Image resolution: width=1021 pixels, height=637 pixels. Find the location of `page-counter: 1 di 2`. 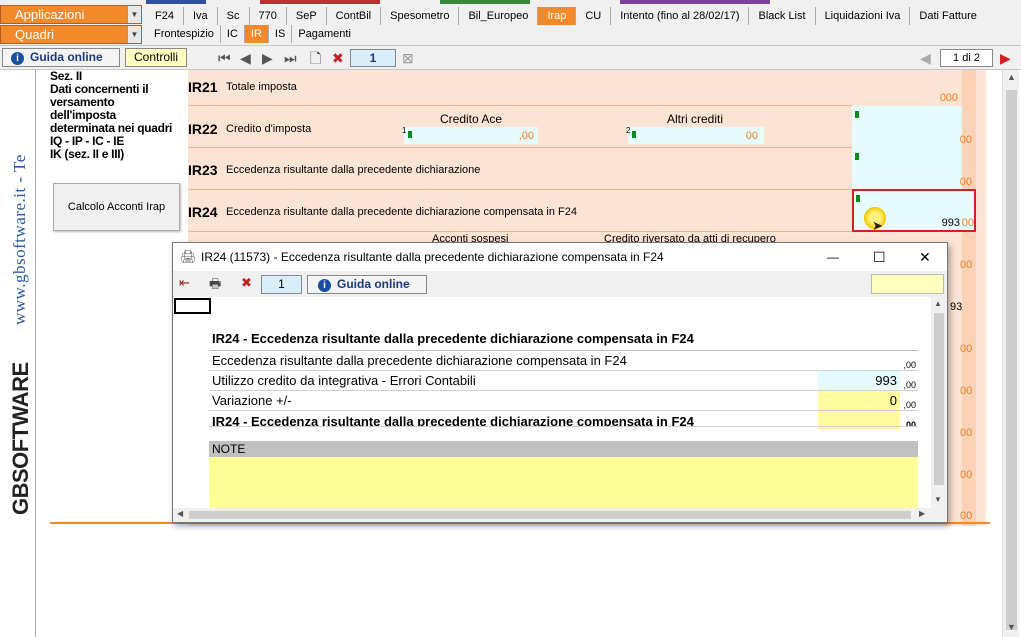

page-counter: 1 di 2 is located at coordinates (966, 58).